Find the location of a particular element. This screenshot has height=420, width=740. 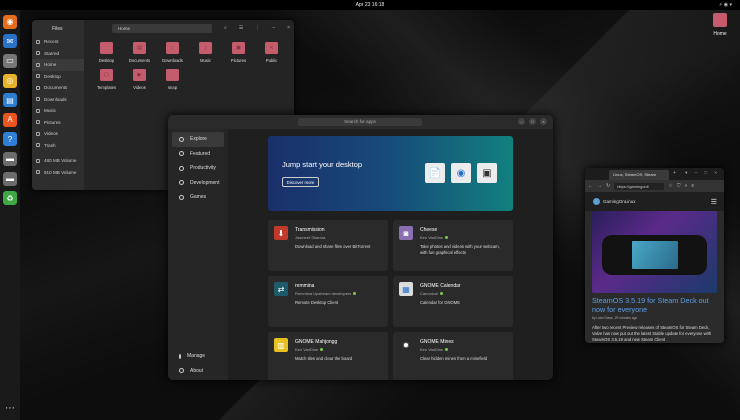

nav-games: Games is located at coordinates (198, 197).